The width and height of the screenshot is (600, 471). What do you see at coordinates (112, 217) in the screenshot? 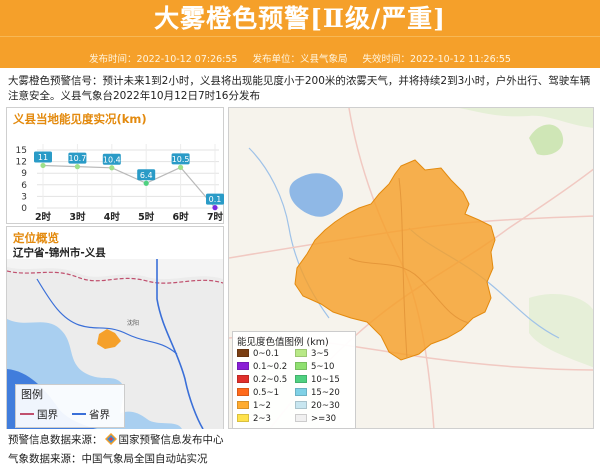
I see `x-tick-label: 4时` at bounding box center [112, 217].